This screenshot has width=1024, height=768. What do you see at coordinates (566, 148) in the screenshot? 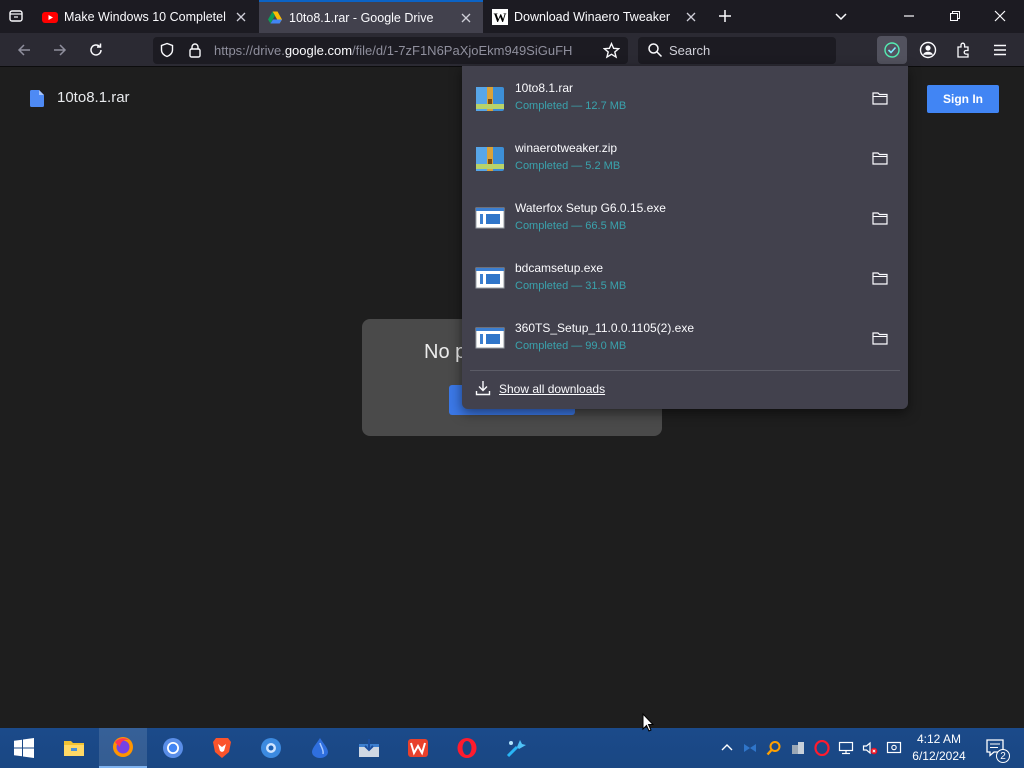
I see `download-name: winaerotweaker.zip` at bounding box center [566, 148].